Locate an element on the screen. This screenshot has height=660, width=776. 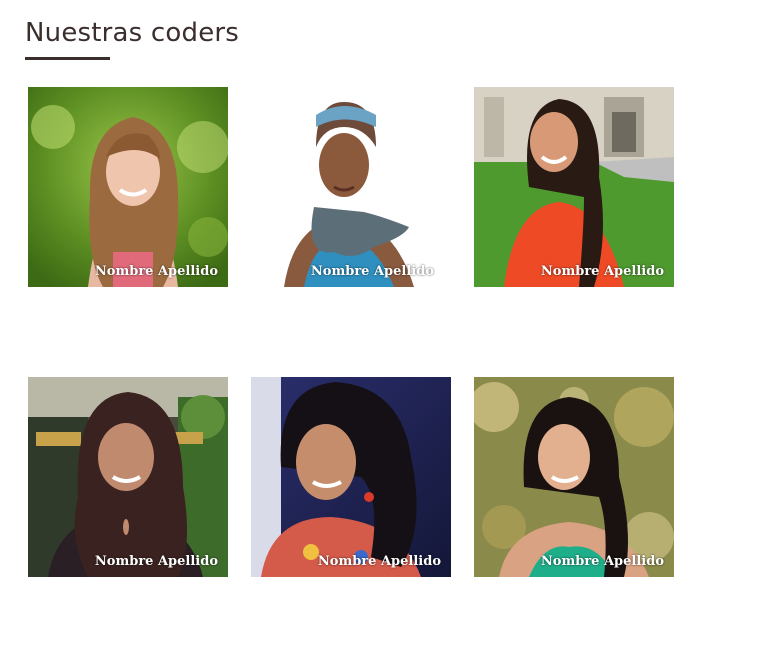
title-underline is located at coordinates (67, 58).